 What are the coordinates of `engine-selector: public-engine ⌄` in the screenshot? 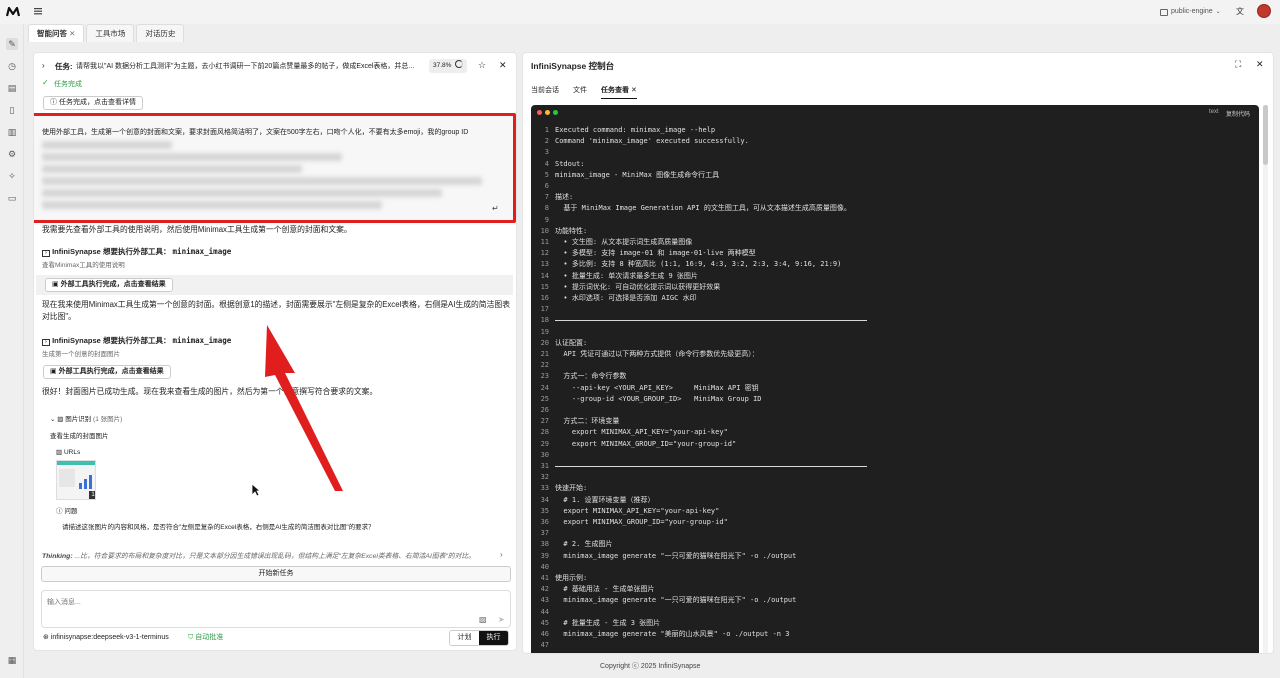 It's located at (1190, 12).